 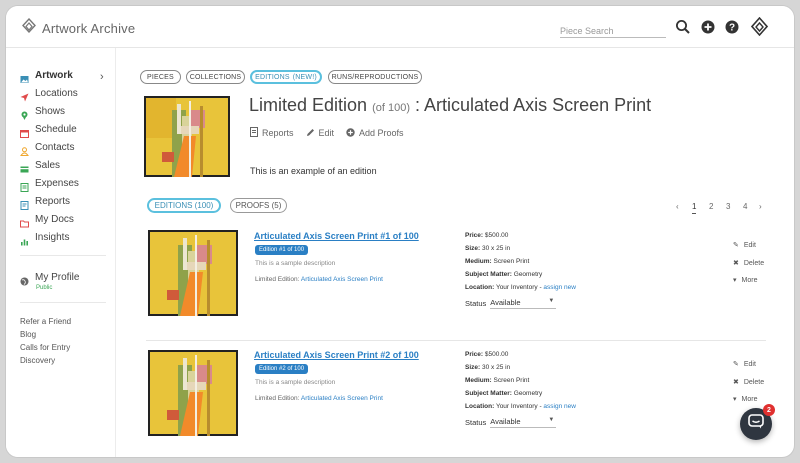 I want to click on sidebar-item-label: Shows, so click(x=50, y=111).